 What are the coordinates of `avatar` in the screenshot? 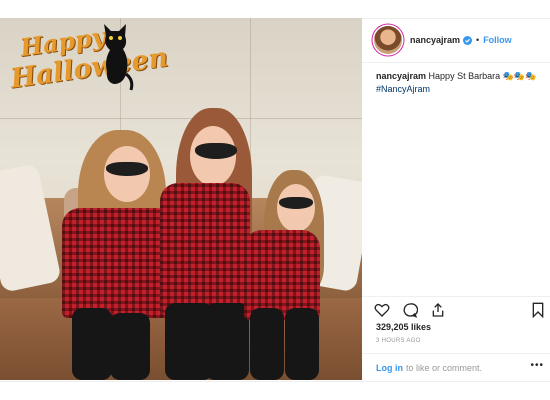 It's located at (388, 40).